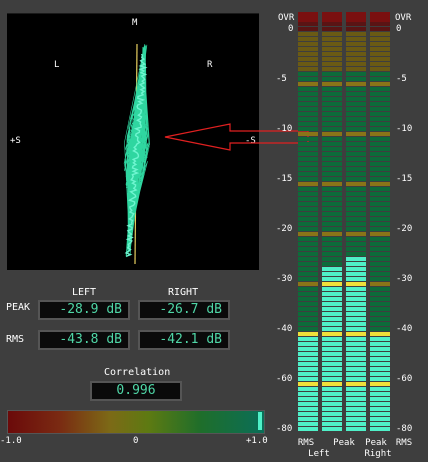 The height and width of the screenshot is (462, 428). Describe the element at coordinates (332, 223) in the screenshot. I see `meter-peak-left` at that location.